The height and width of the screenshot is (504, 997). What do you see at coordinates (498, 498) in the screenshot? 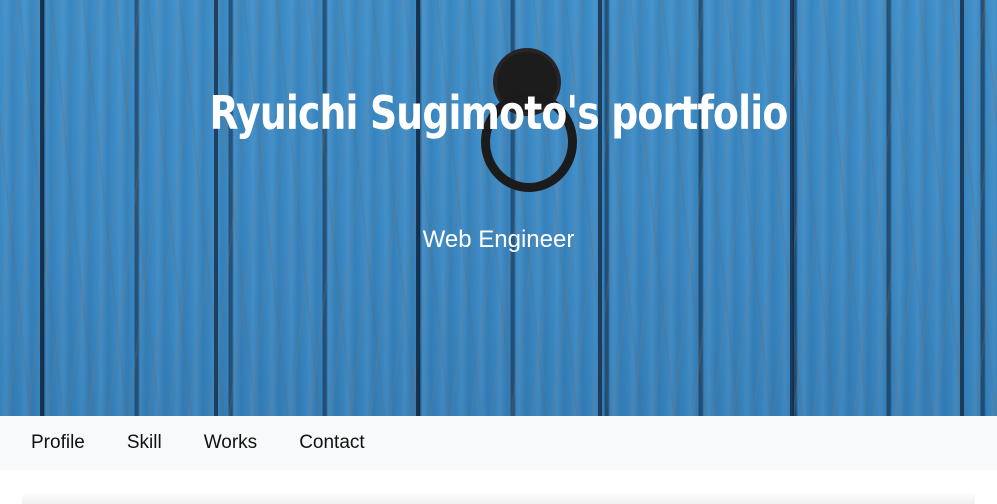
I see `content-card-edge` at bounding box center [498, 498].